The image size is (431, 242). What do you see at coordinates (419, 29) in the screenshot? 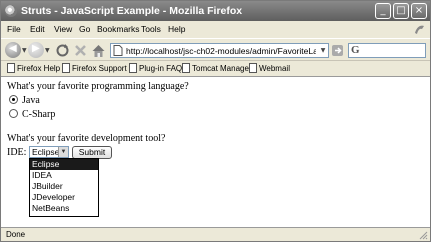
I see `throbber-icon` at bounding box center [419, 29].